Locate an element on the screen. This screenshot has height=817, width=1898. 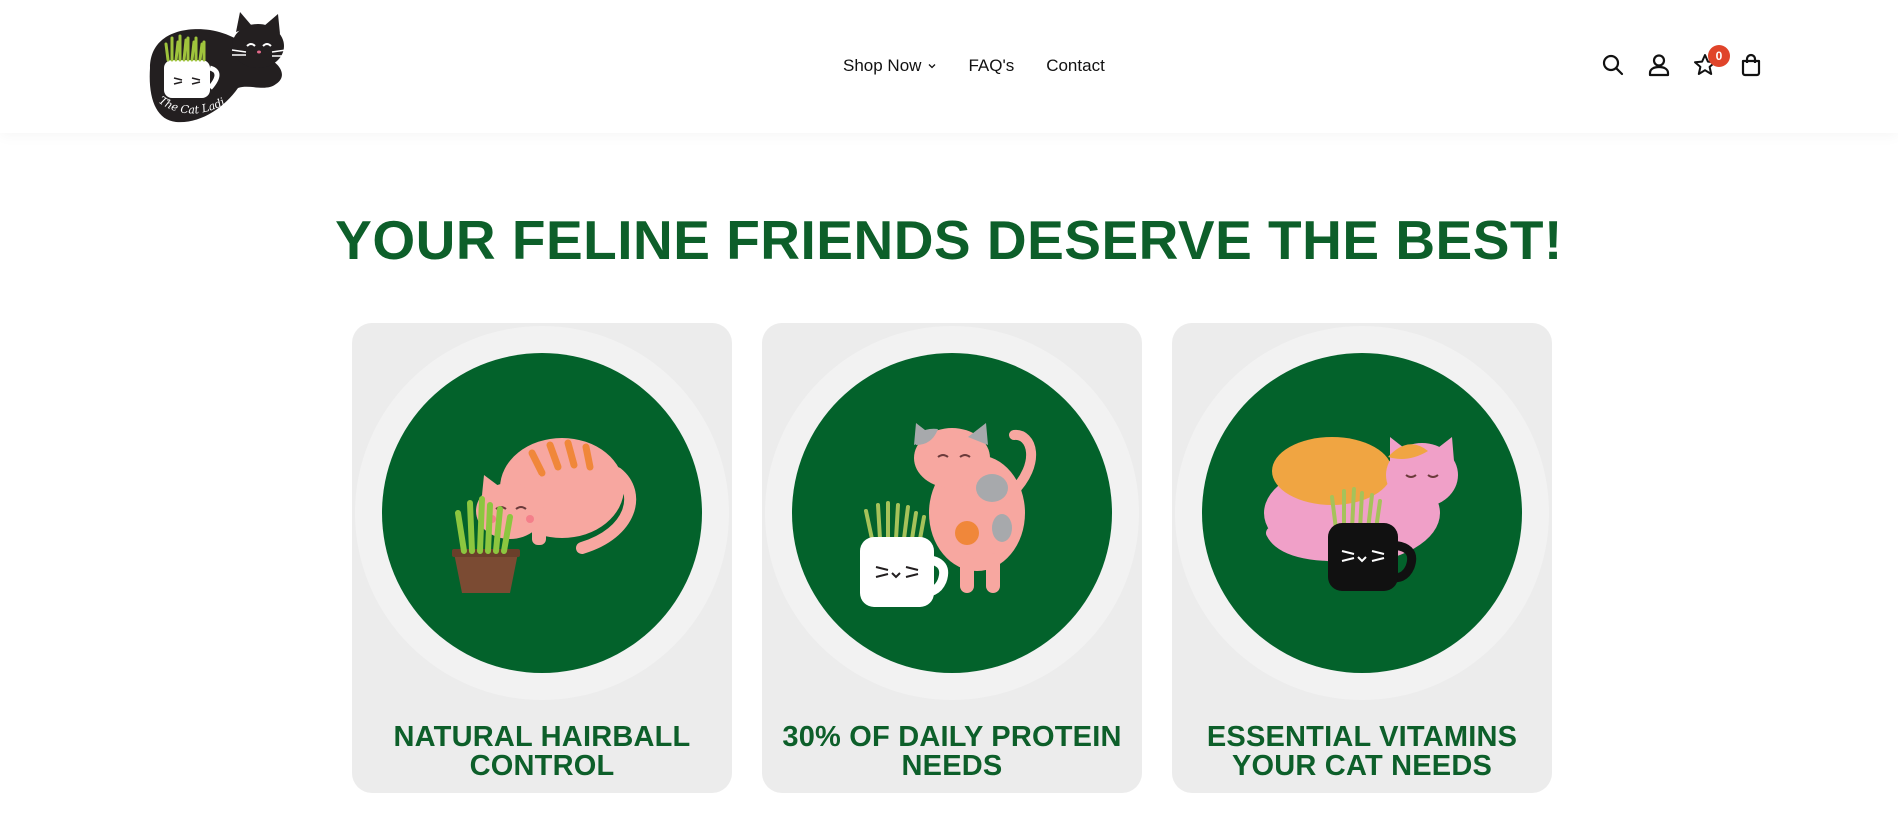
feature-card: ESSENTIAL VITAMINS YOUR CAT NEEDS is located at coordinates (1362, 558).